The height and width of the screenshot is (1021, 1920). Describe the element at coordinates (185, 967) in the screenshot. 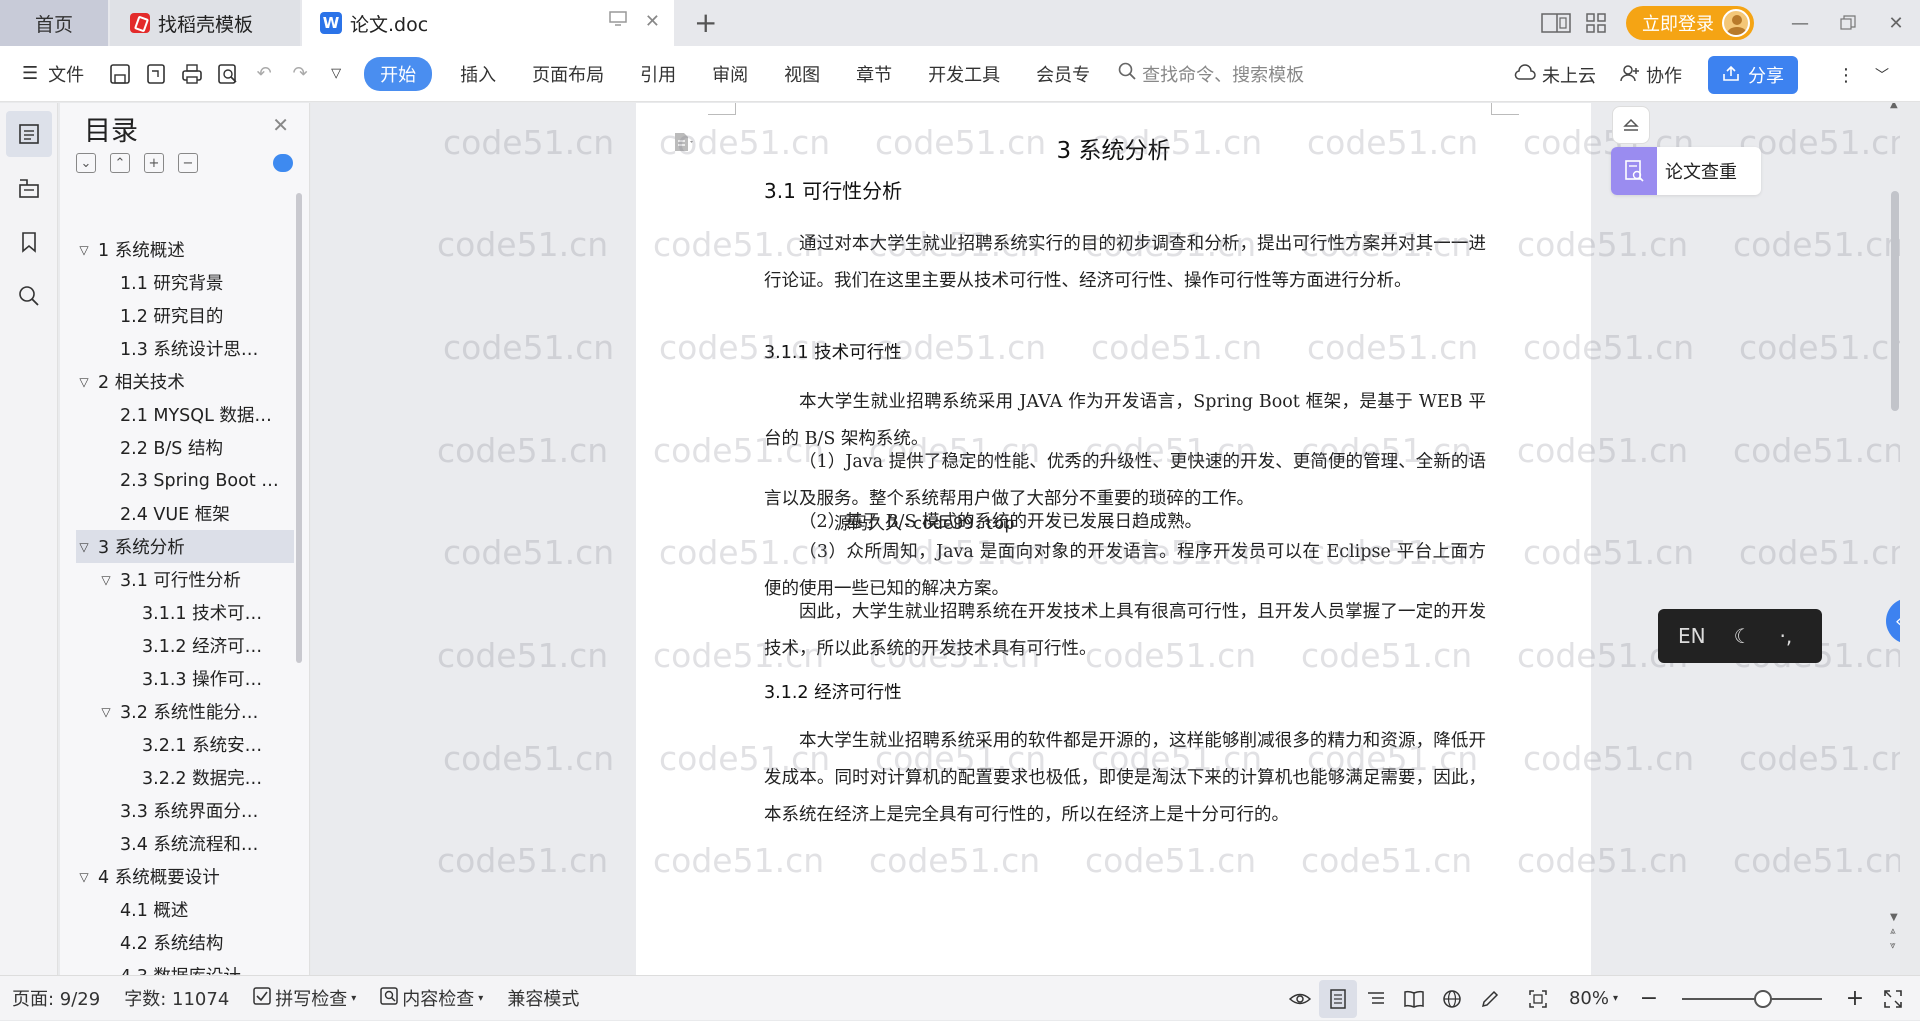

I see `toc-item: 4.3 数据库设计` at that location.